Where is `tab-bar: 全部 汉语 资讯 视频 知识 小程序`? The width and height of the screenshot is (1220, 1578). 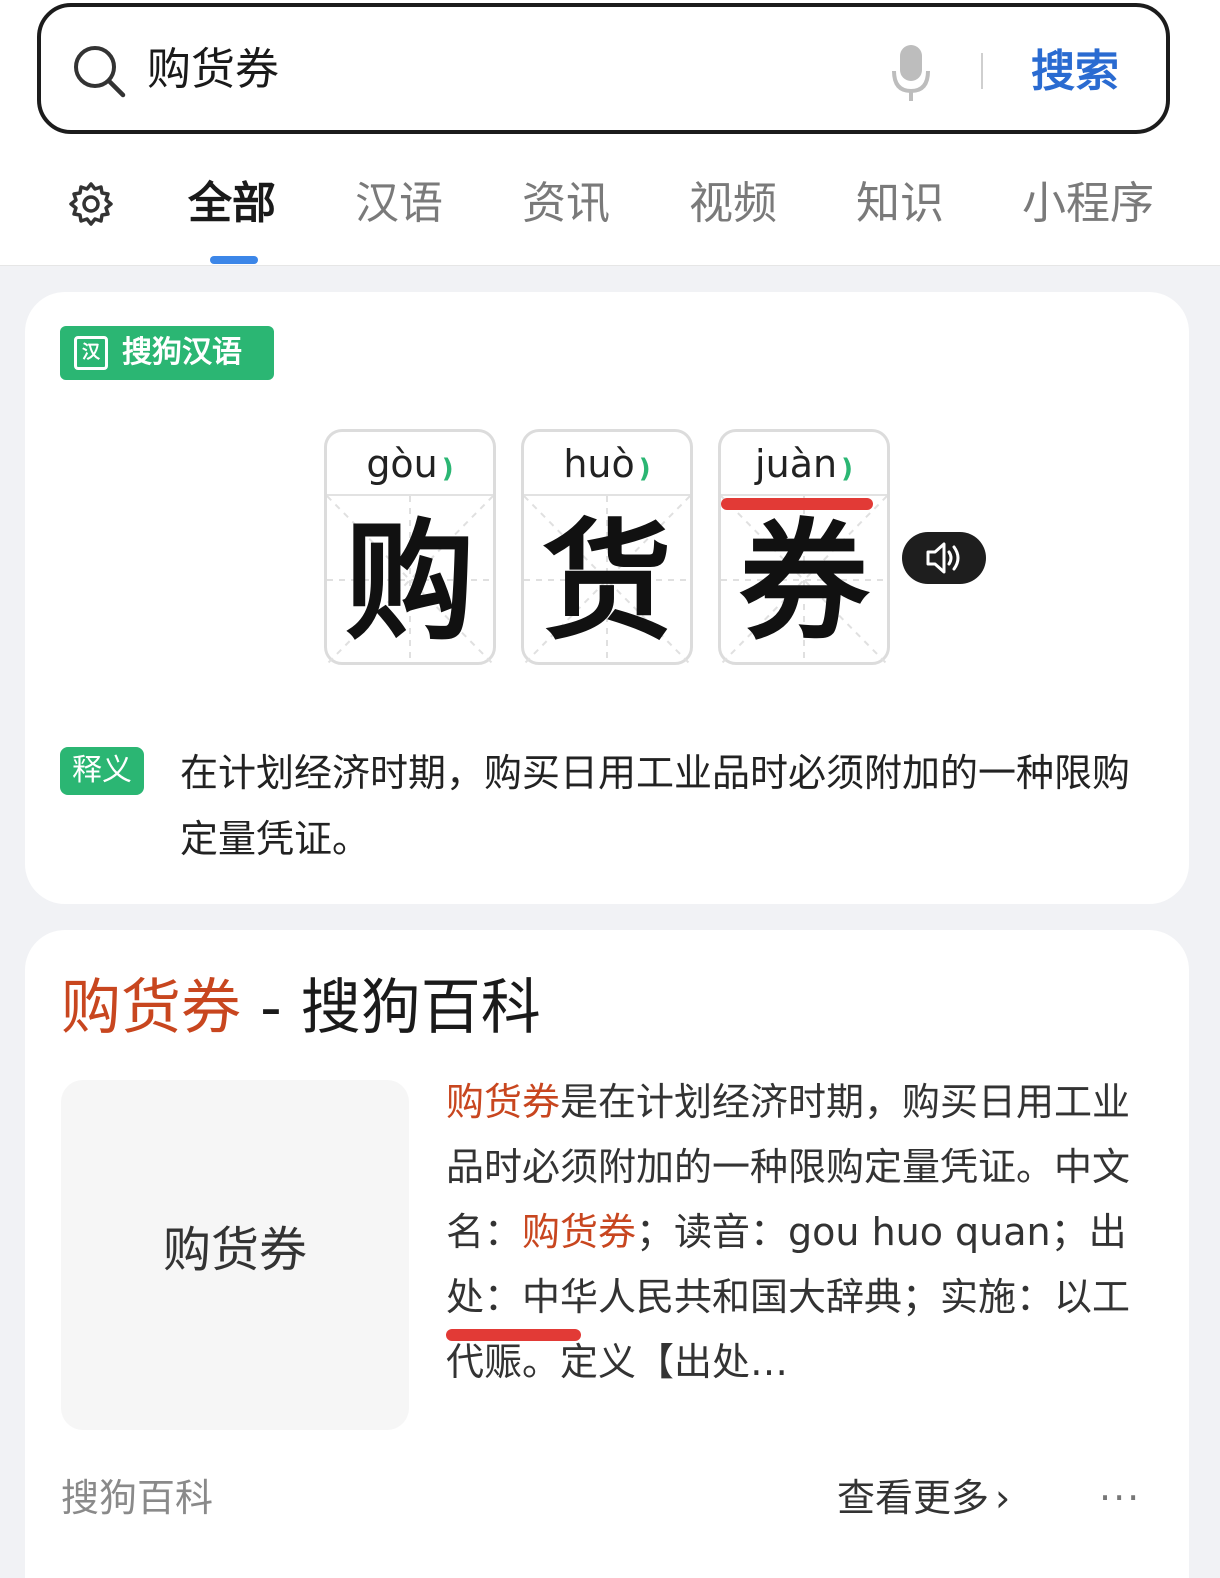
tab-bar: 全部 汉语 资讯 视频 知识 小程序 is located at coordinates (610, 212).